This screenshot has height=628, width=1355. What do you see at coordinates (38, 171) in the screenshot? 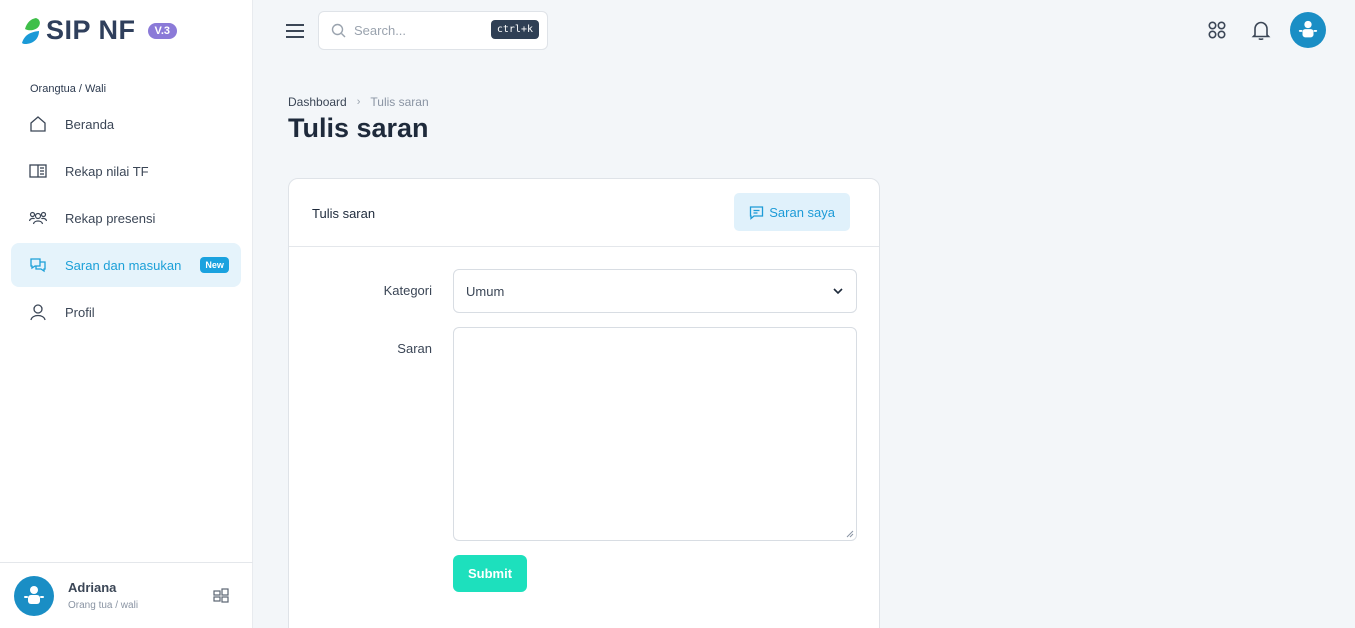
I see `book-icon` at bounding box center [38, 171].